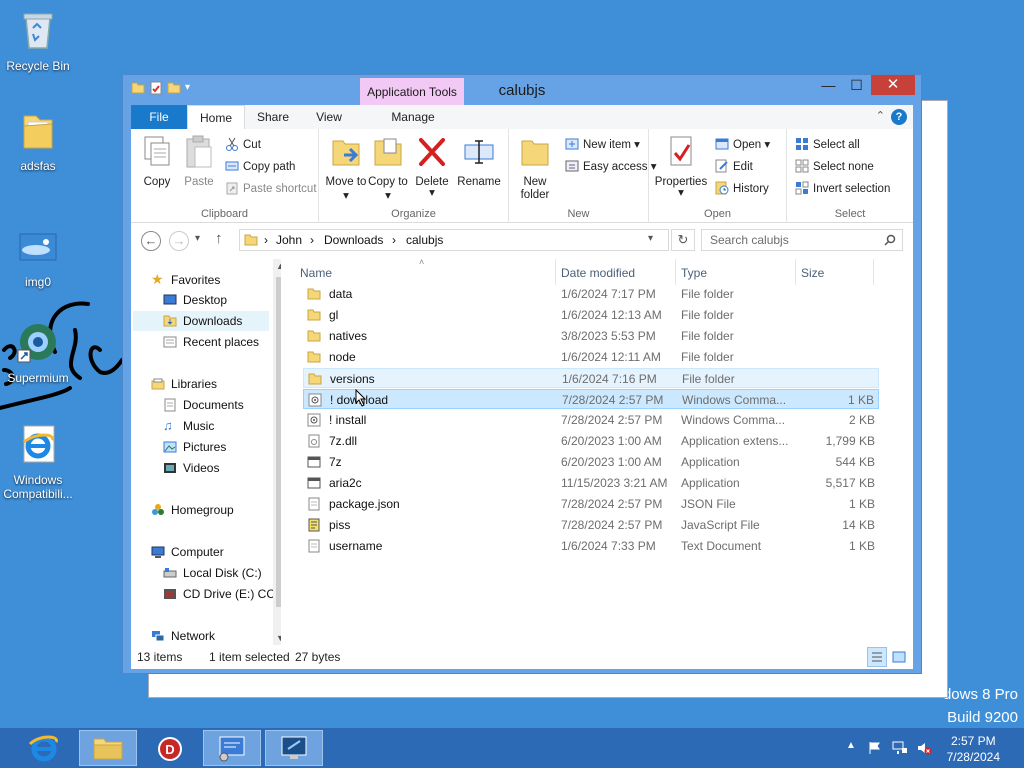  What do you see at coordinates (271, 189) in the screenshot?
I see `paste-shortcut-button: Paste shortcut` at bounding box center [271, 189].